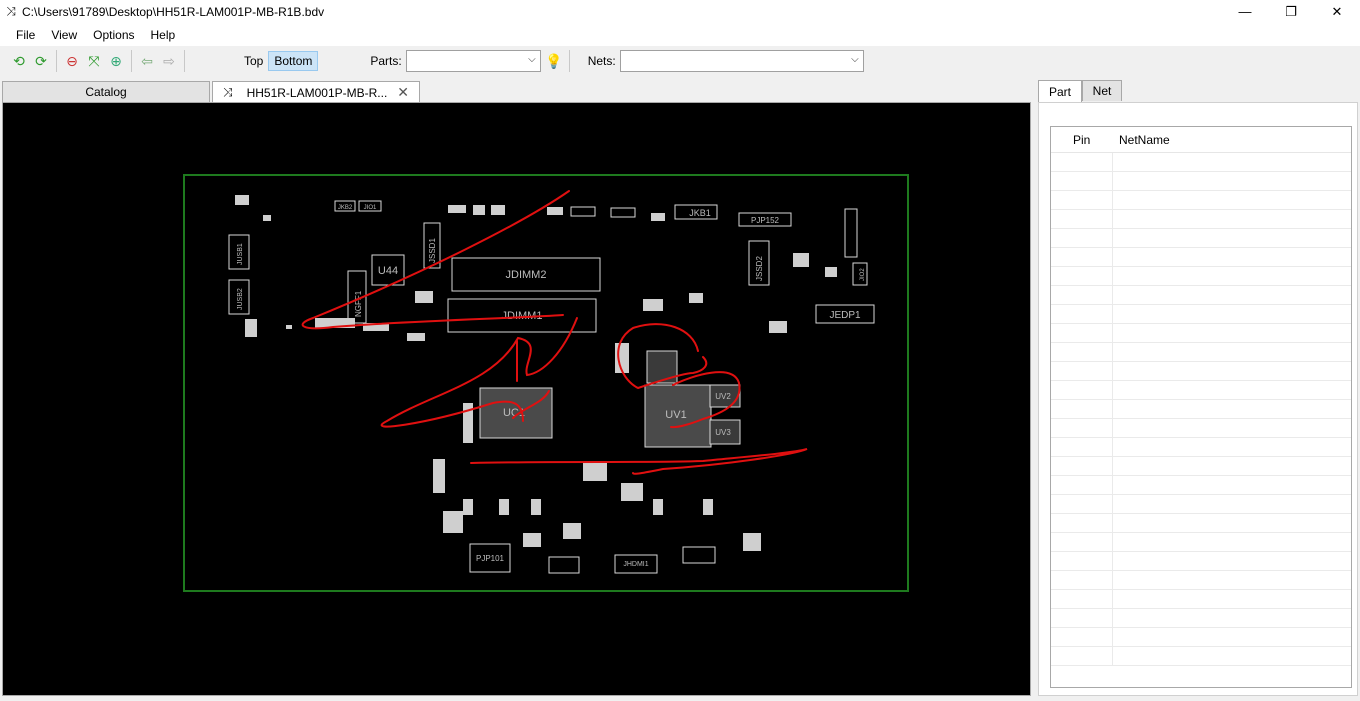 The image size is (1360, 701). What do you see at coordinates (1337, 11) in the screenshot?
I see `close-button: ✕` at bounding box center [1337, 11].